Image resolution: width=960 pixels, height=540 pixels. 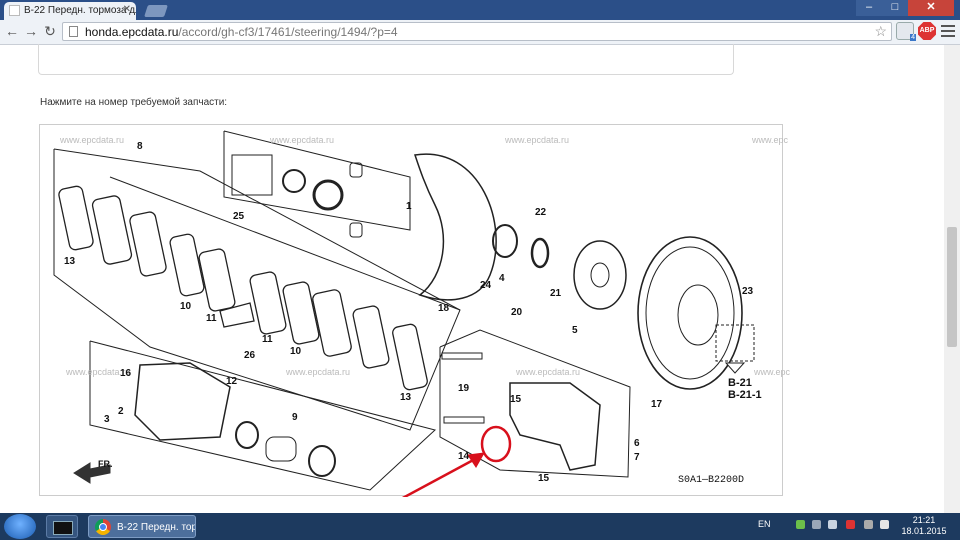 I want to click on pad-group-line, so click(x=285, y=243).